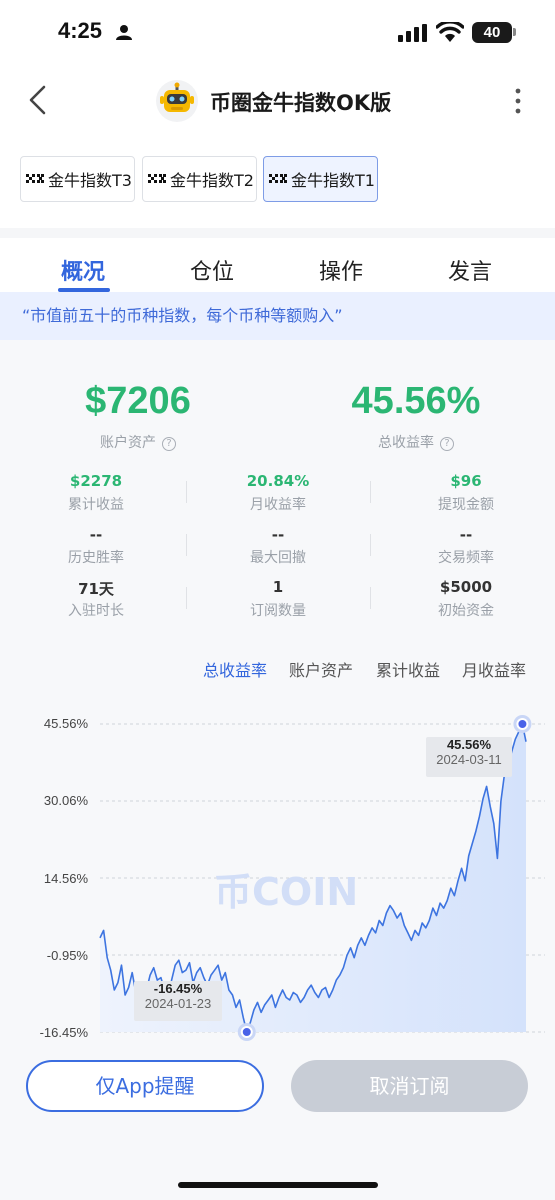  What do you see at coordinates (341, 270) in the screenshot?
I see `tab-operations: 操作` at bounding box center [341, 270].